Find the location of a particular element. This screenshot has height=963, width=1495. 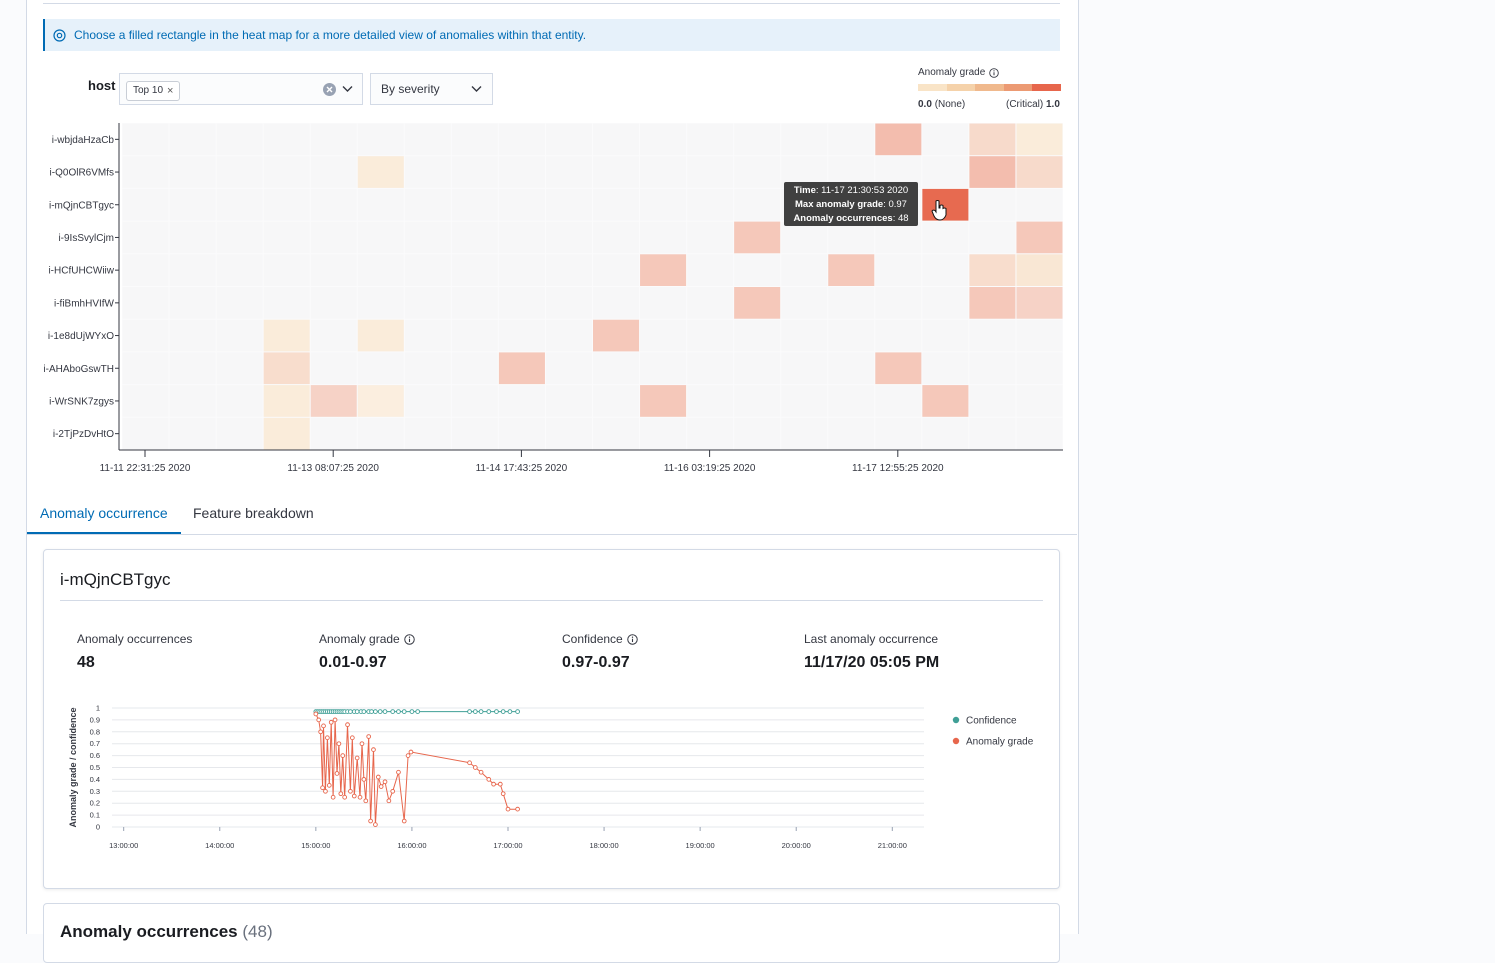

host-label: i-1e8dUjWYxO is located at coordinates (81, 336).